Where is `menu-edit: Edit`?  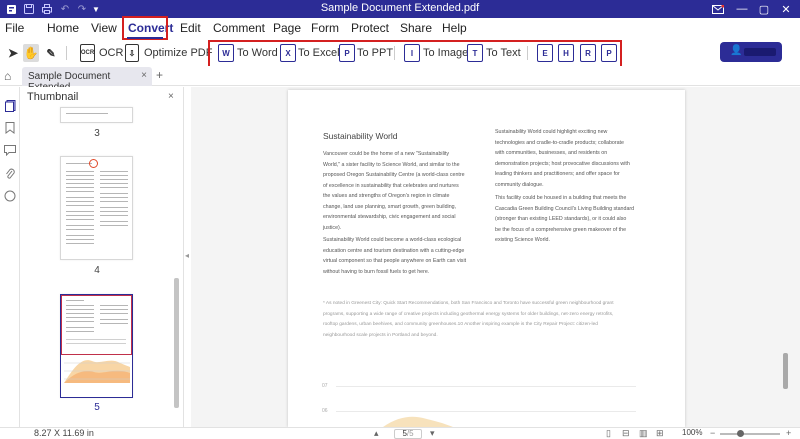
menu-edit: Edit is located at coordinates (190, 28).